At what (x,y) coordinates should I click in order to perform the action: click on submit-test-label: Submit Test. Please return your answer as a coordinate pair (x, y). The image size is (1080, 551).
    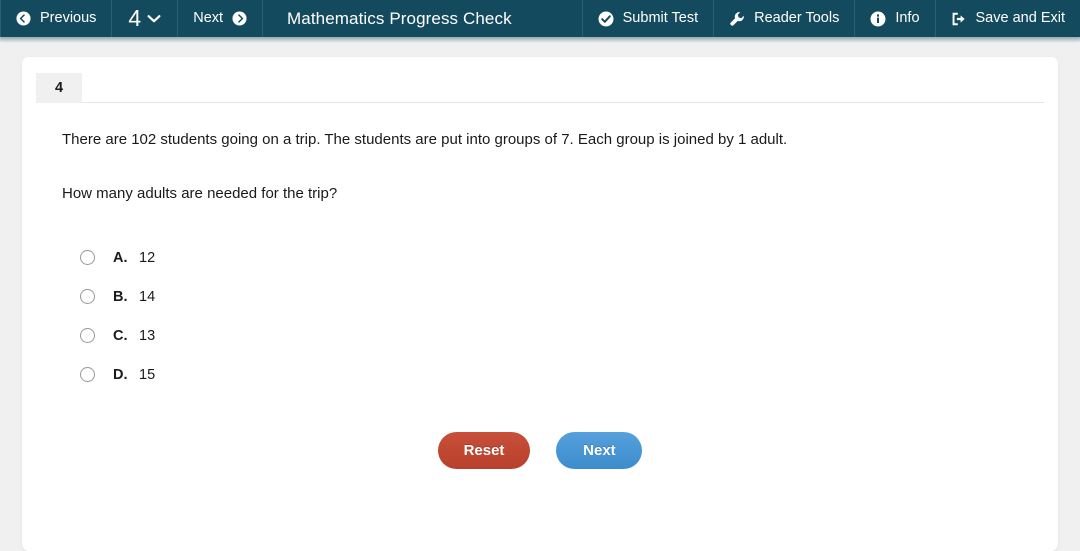
    Looking at the image, I should click on (660, 18).